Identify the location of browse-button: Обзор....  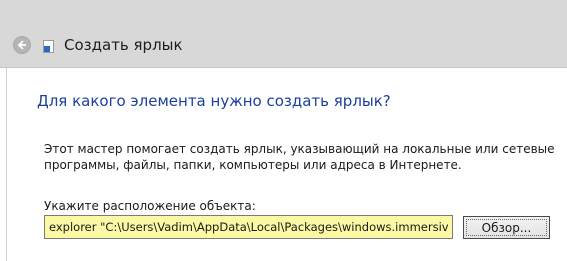
(506, 227).